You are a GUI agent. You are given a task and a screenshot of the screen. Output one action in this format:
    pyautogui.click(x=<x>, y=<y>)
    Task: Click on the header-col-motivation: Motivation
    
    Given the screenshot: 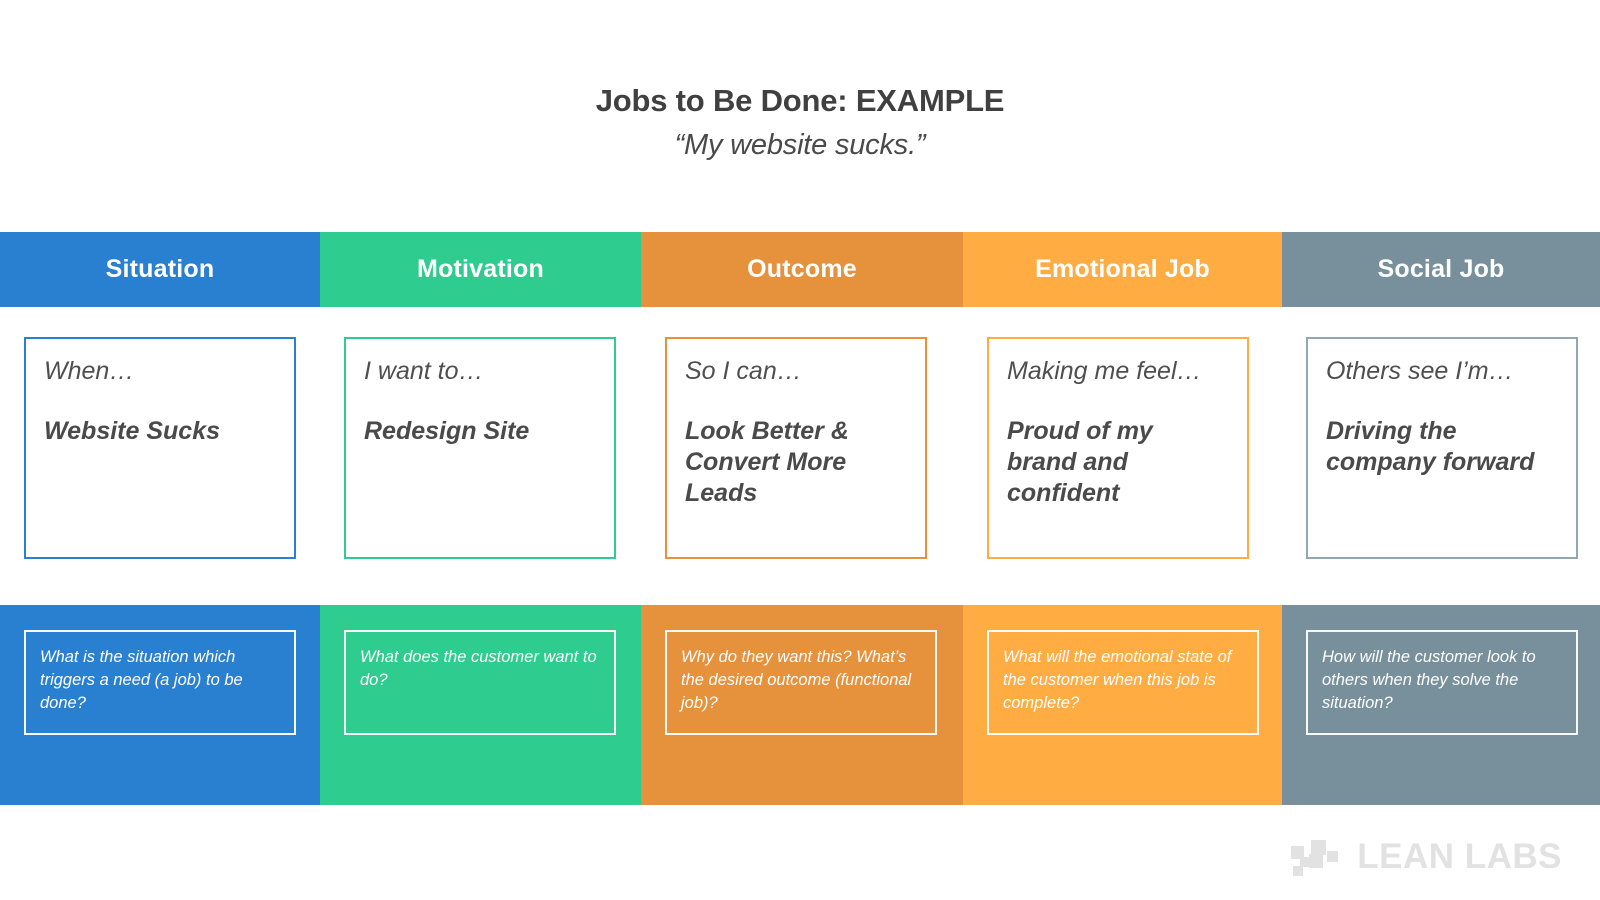 What is the action you would take?
    pyautogui.click(x=480, y=269)
    